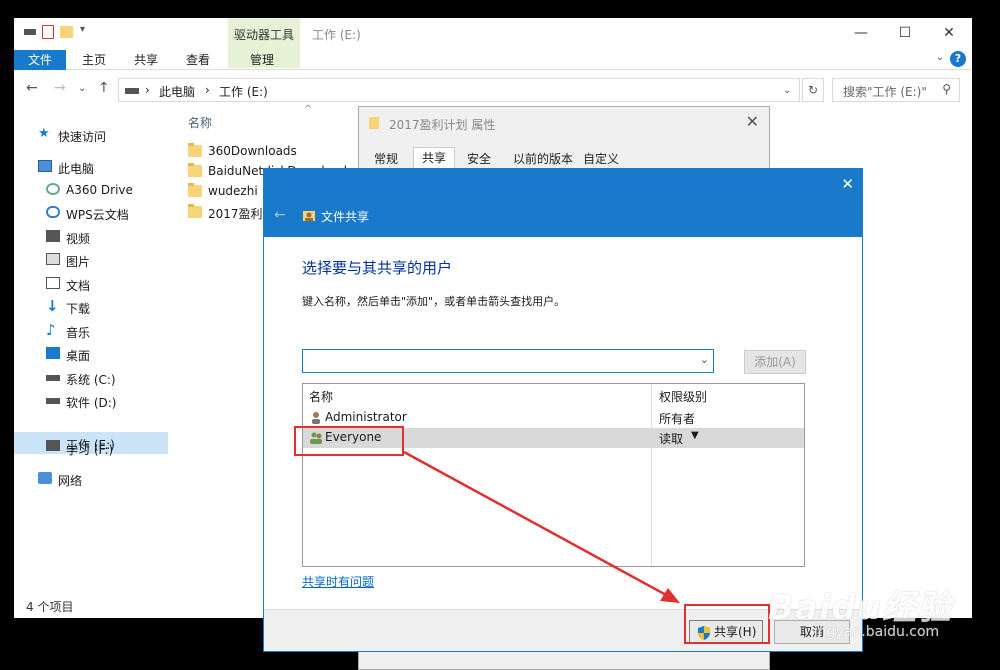  I want to click on watermark-url: jingyan.baidu.com, so click(875, 632).